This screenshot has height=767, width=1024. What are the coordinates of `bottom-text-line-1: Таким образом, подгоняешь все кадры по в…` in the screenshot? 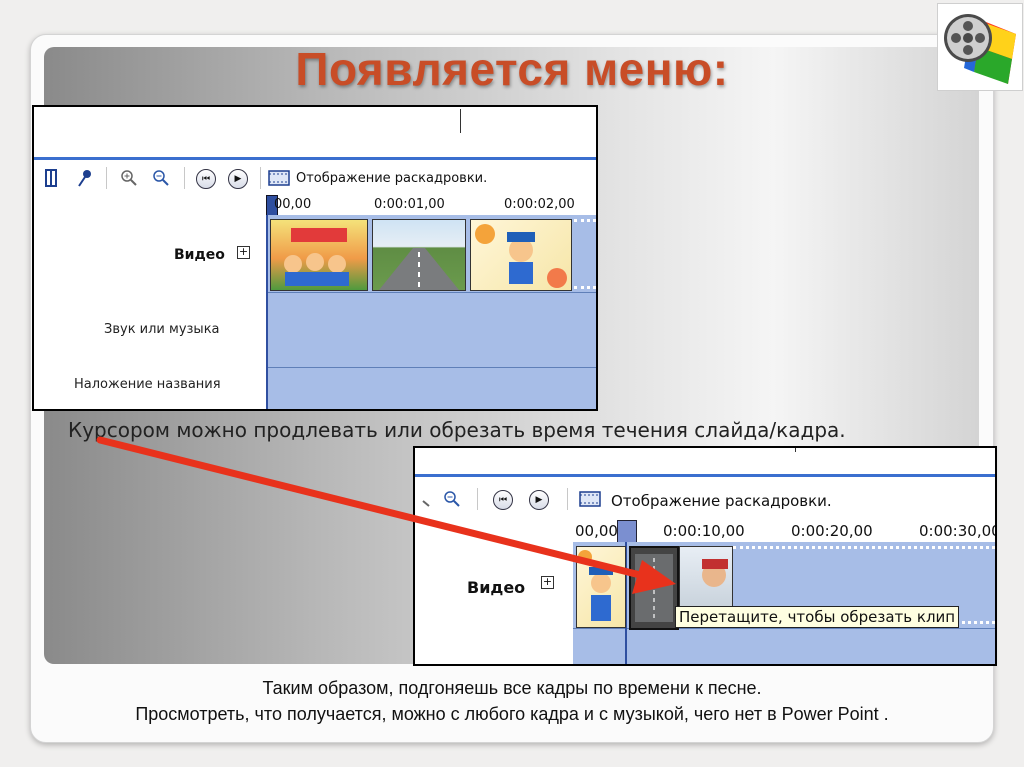 It's located at (512, 688).